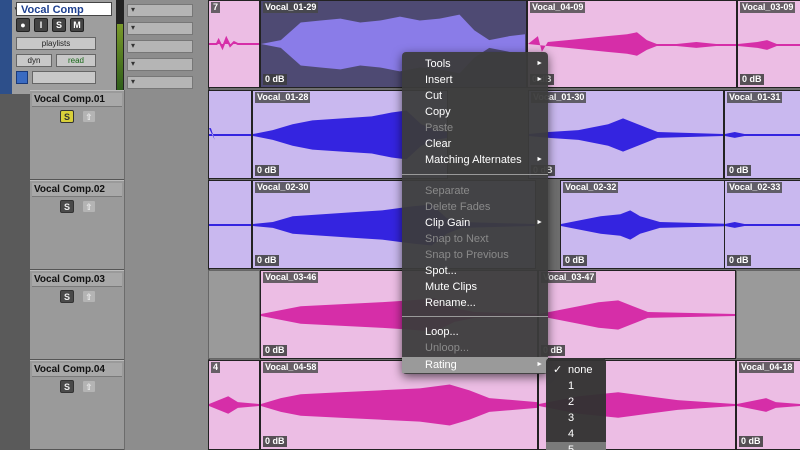 The height and width of the screenshot is (450, 800). I want to click on clip-name: 4, so click(216, 367).